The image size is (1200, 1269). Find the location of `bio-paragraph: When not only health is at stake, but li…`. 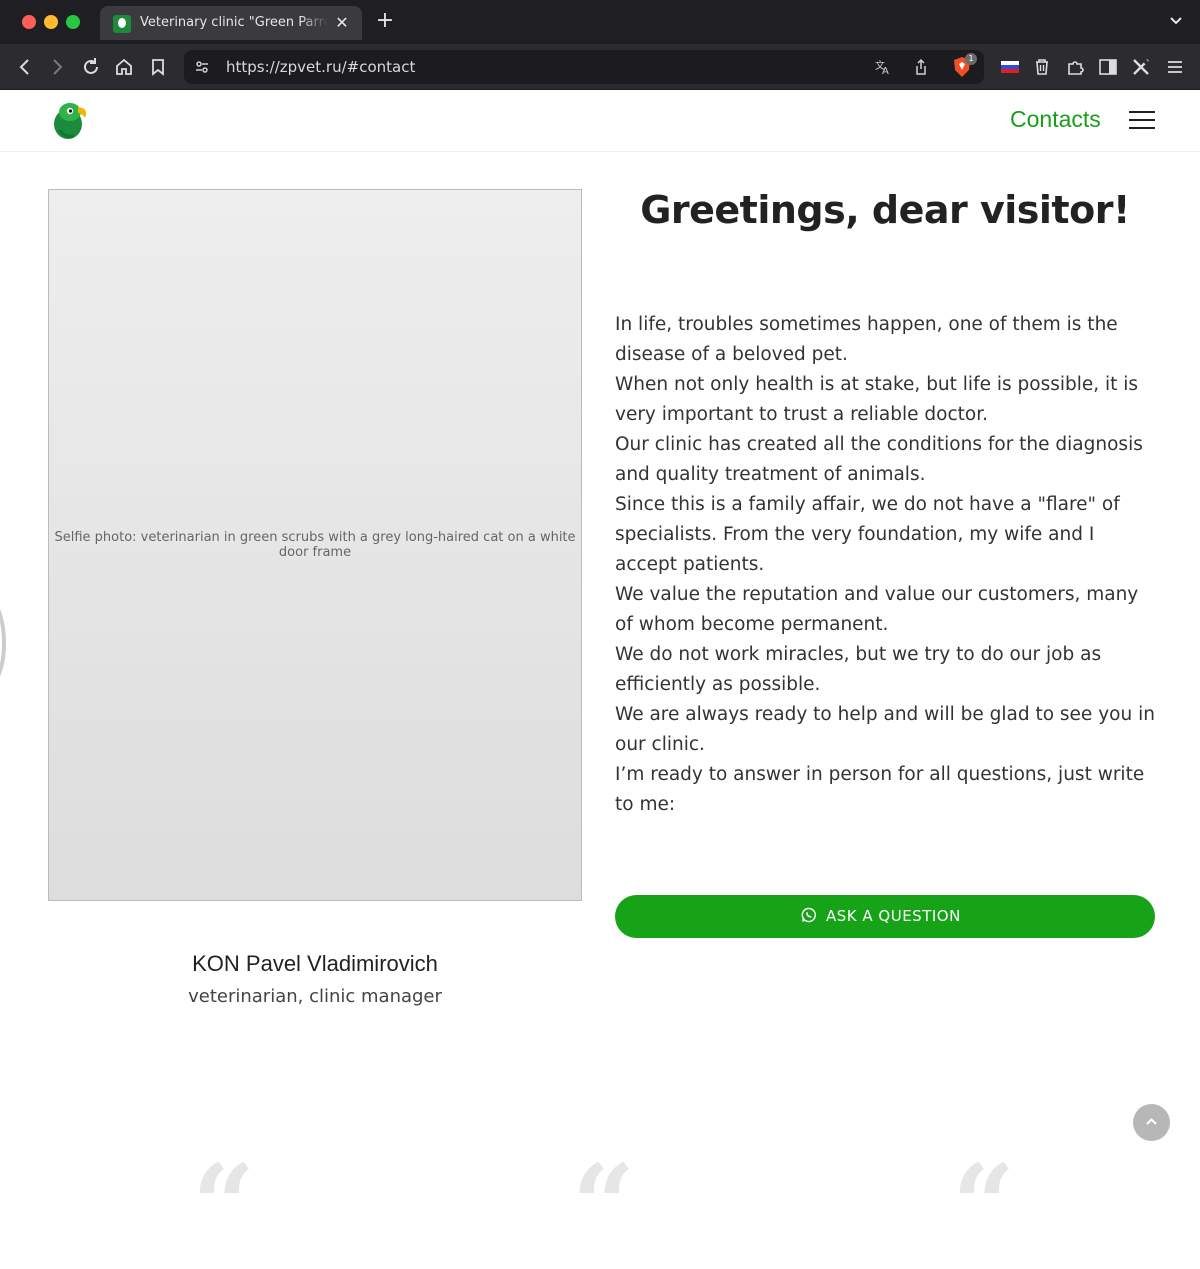

bio-paragraph: When not only health is at stake, but li… is located at coordinates (877, 399).